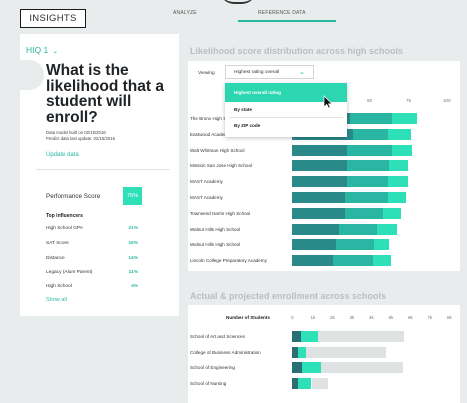 The width and height of the screenshot is (467, 403). Describe the element at coordinates (73, 196) in the screenshot. I see `performance-score-label: Performance Score` at that location.